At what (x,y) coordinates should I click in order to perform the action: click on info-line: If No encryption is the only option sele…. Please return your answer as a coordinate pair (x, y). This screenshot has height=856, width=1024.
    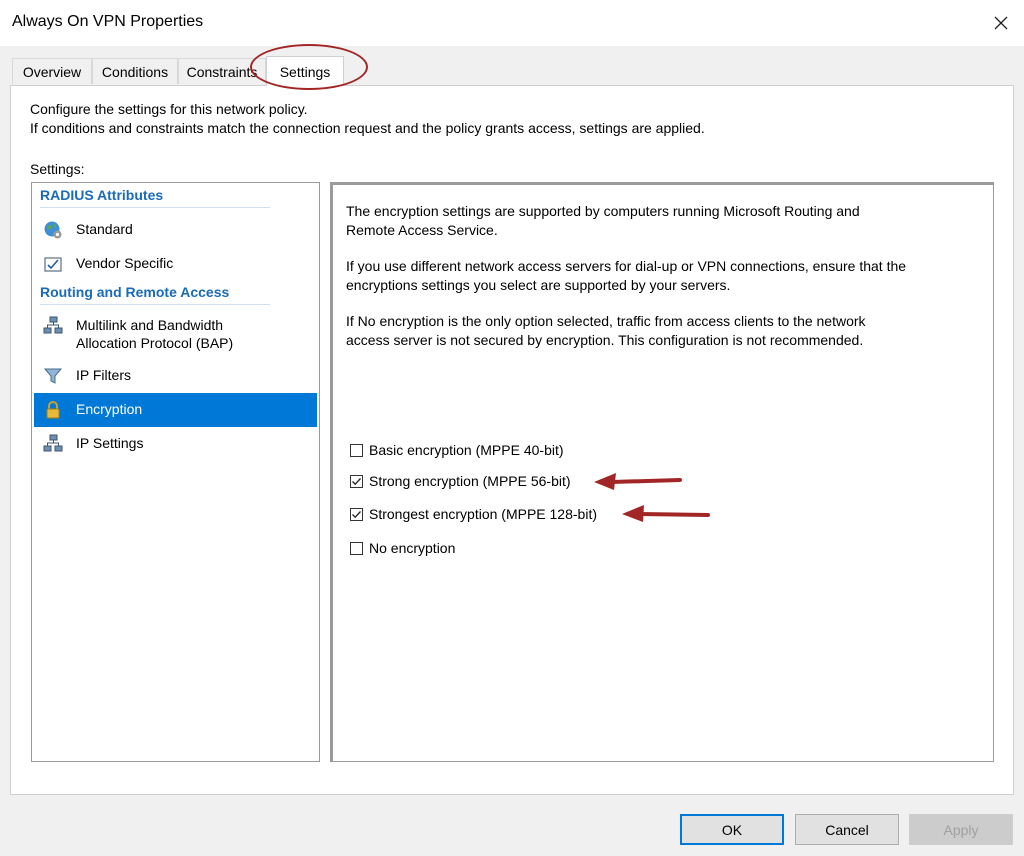
    Looking at the image, I should click on (606, 321).